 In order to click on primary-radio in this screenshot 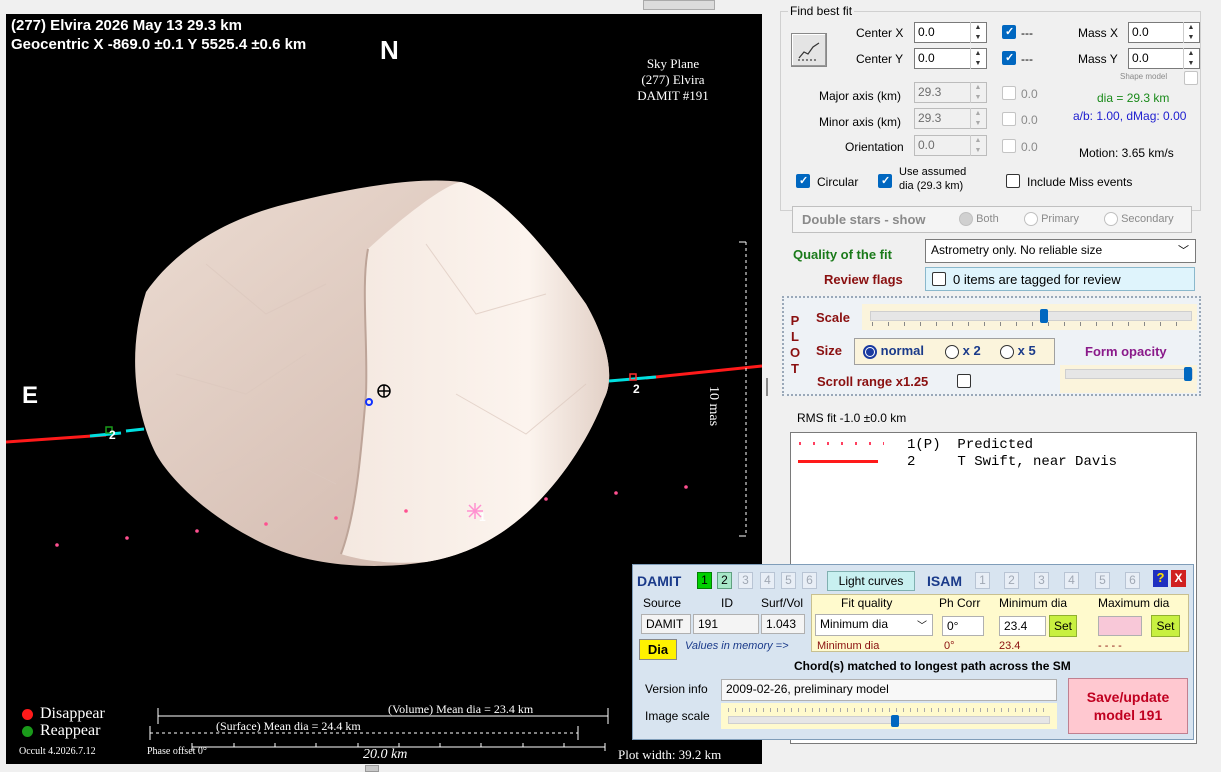, I will do `click(1031, 219)`.